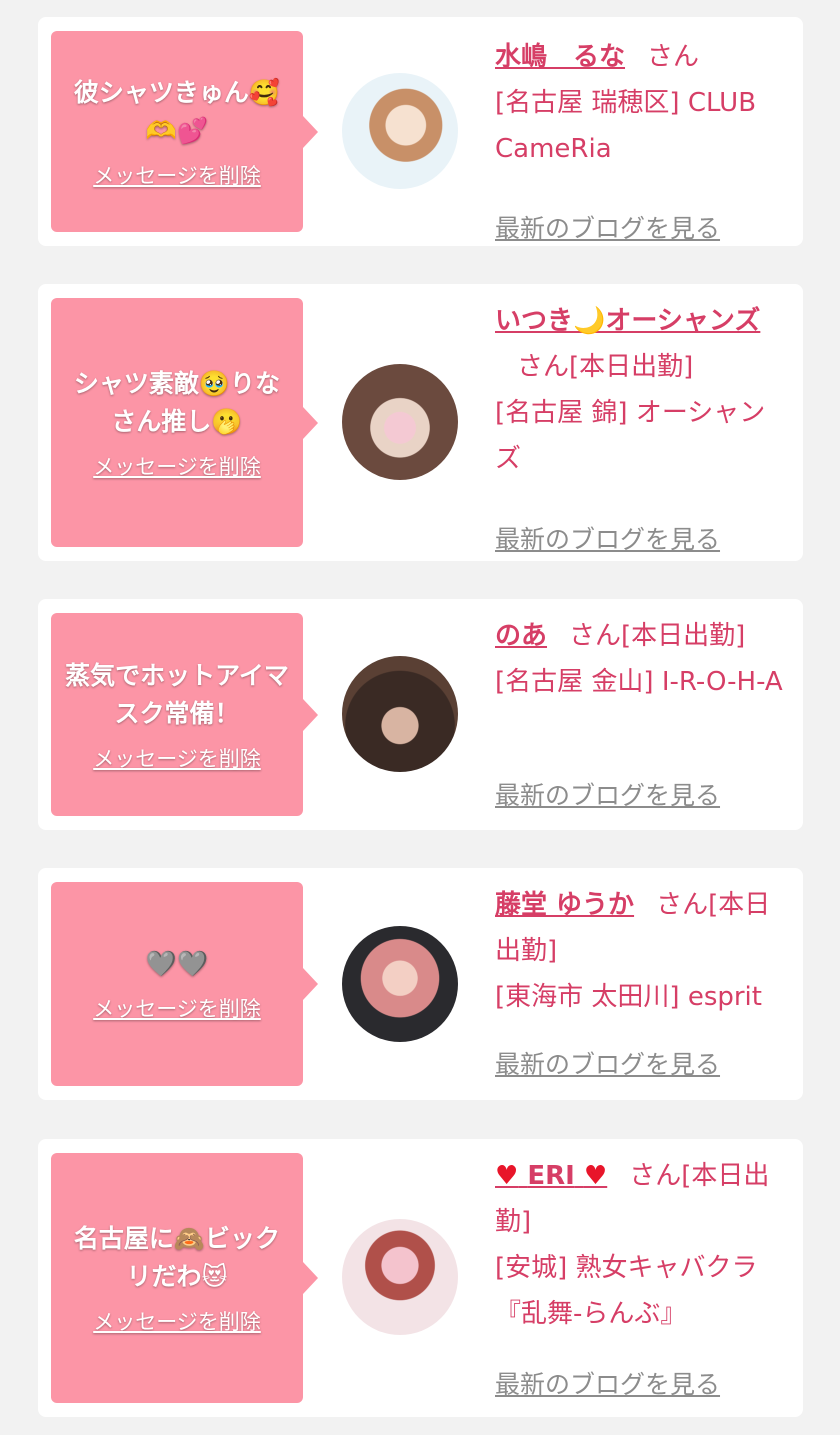 Image resolution: width=840 pixels, height=1435 pixels. I want to click on message-bubble: 🩶🩶 メッセージを削除, so click(184, 984).